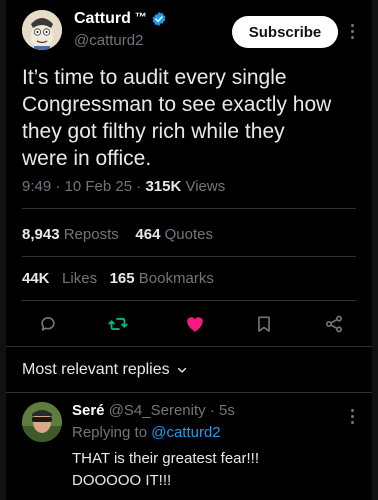 The image size is (378, 500). I want to click on replies-sort-dropdown: Most relevant replies, so click(105, 370).